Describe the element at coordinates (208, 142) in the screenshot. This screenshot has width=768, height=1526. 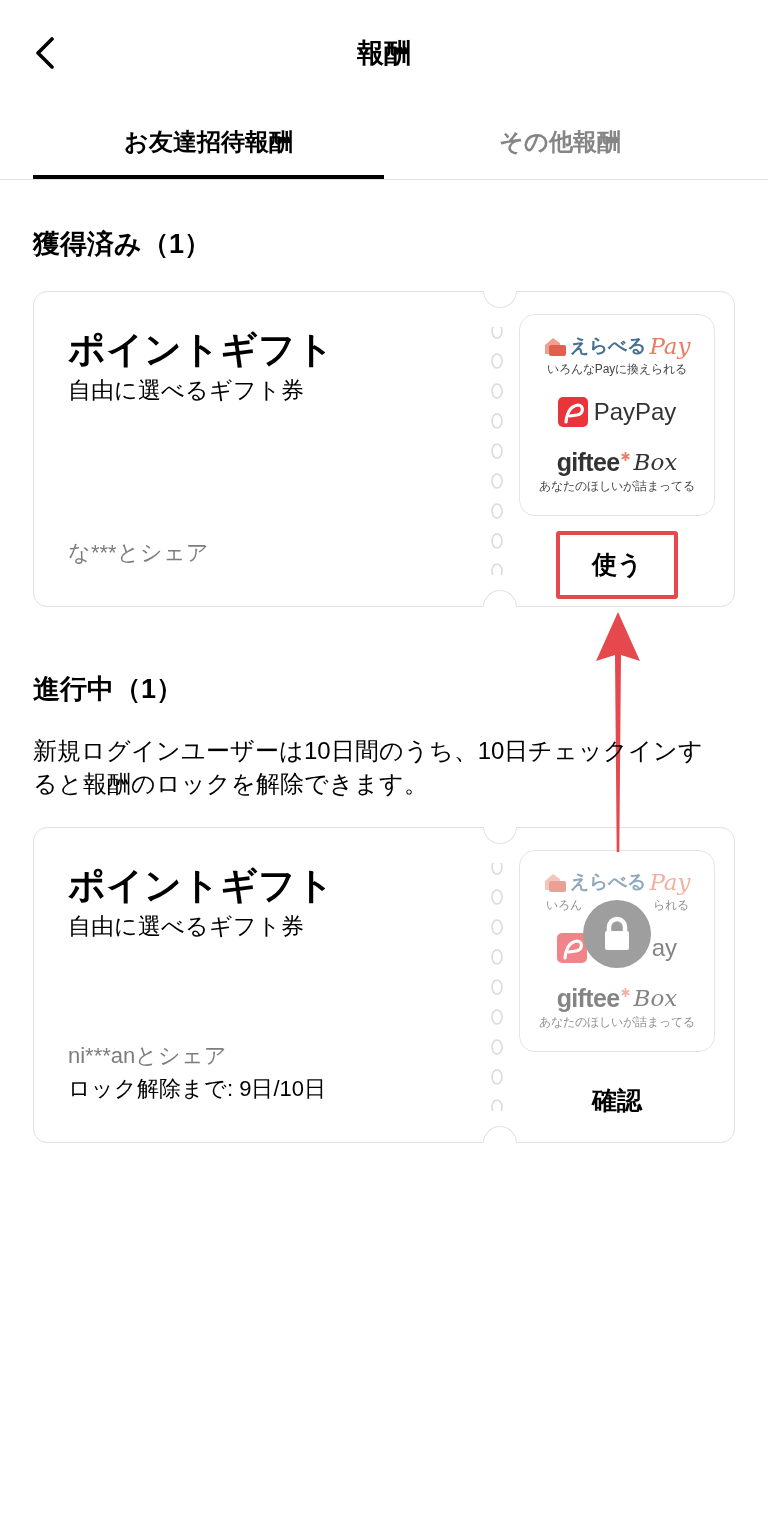
I see `tab: お友達招待報酬` at that location.